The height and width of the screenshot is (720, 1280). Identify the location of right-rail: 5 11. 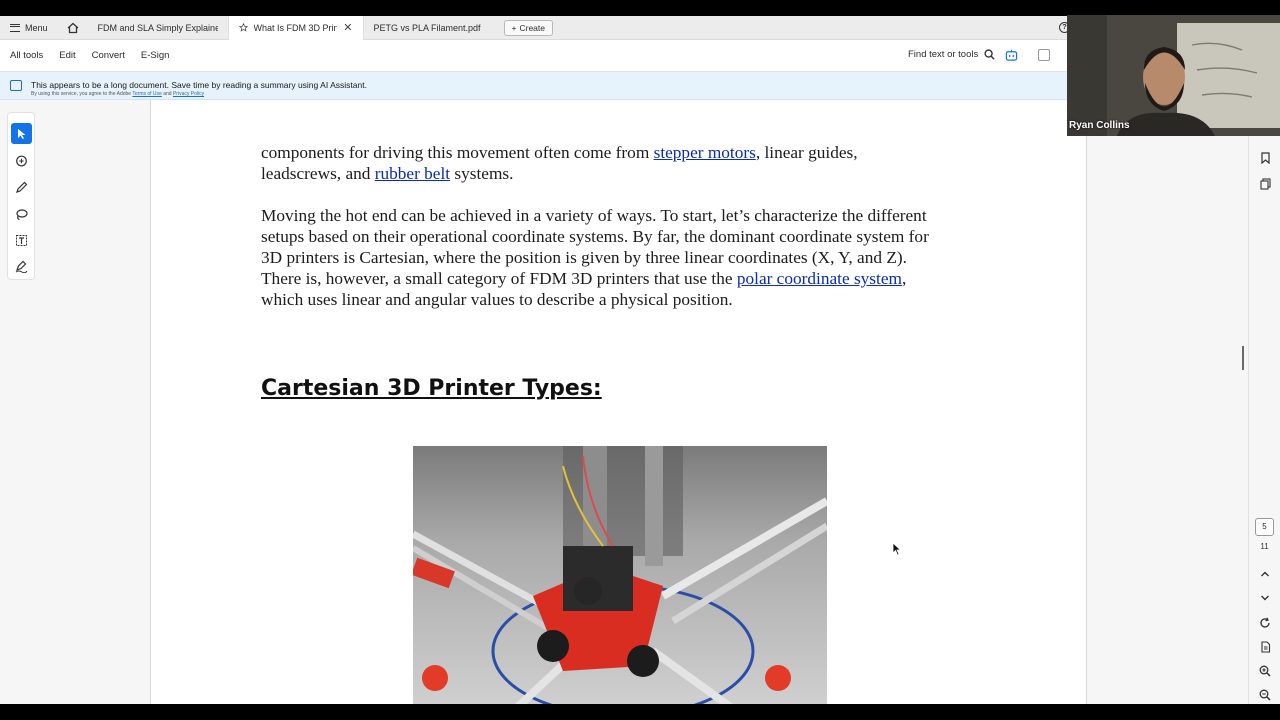
(1264, 388).